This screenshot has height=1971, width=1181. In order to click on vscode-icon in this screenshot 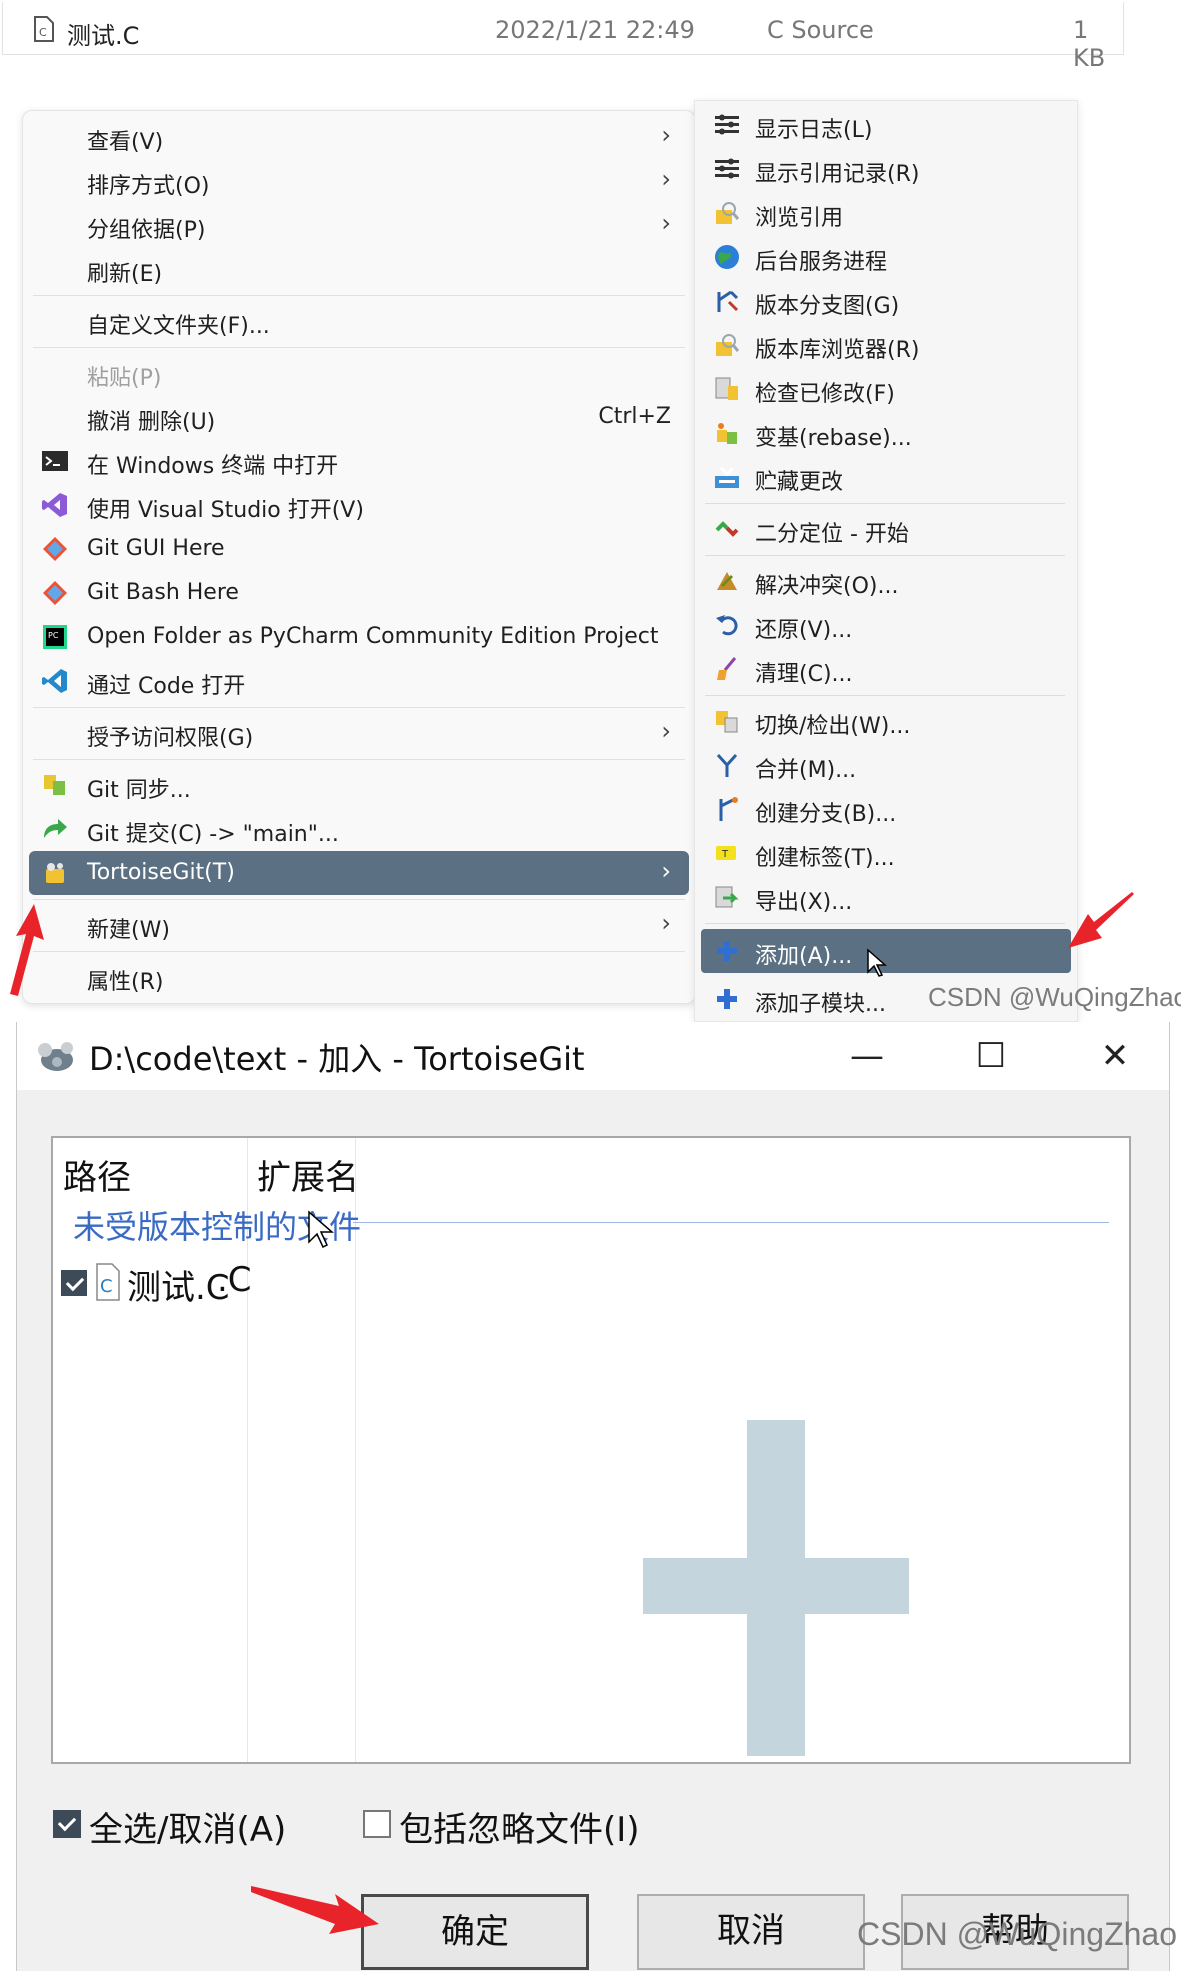, I will do `click(54, 681)`.